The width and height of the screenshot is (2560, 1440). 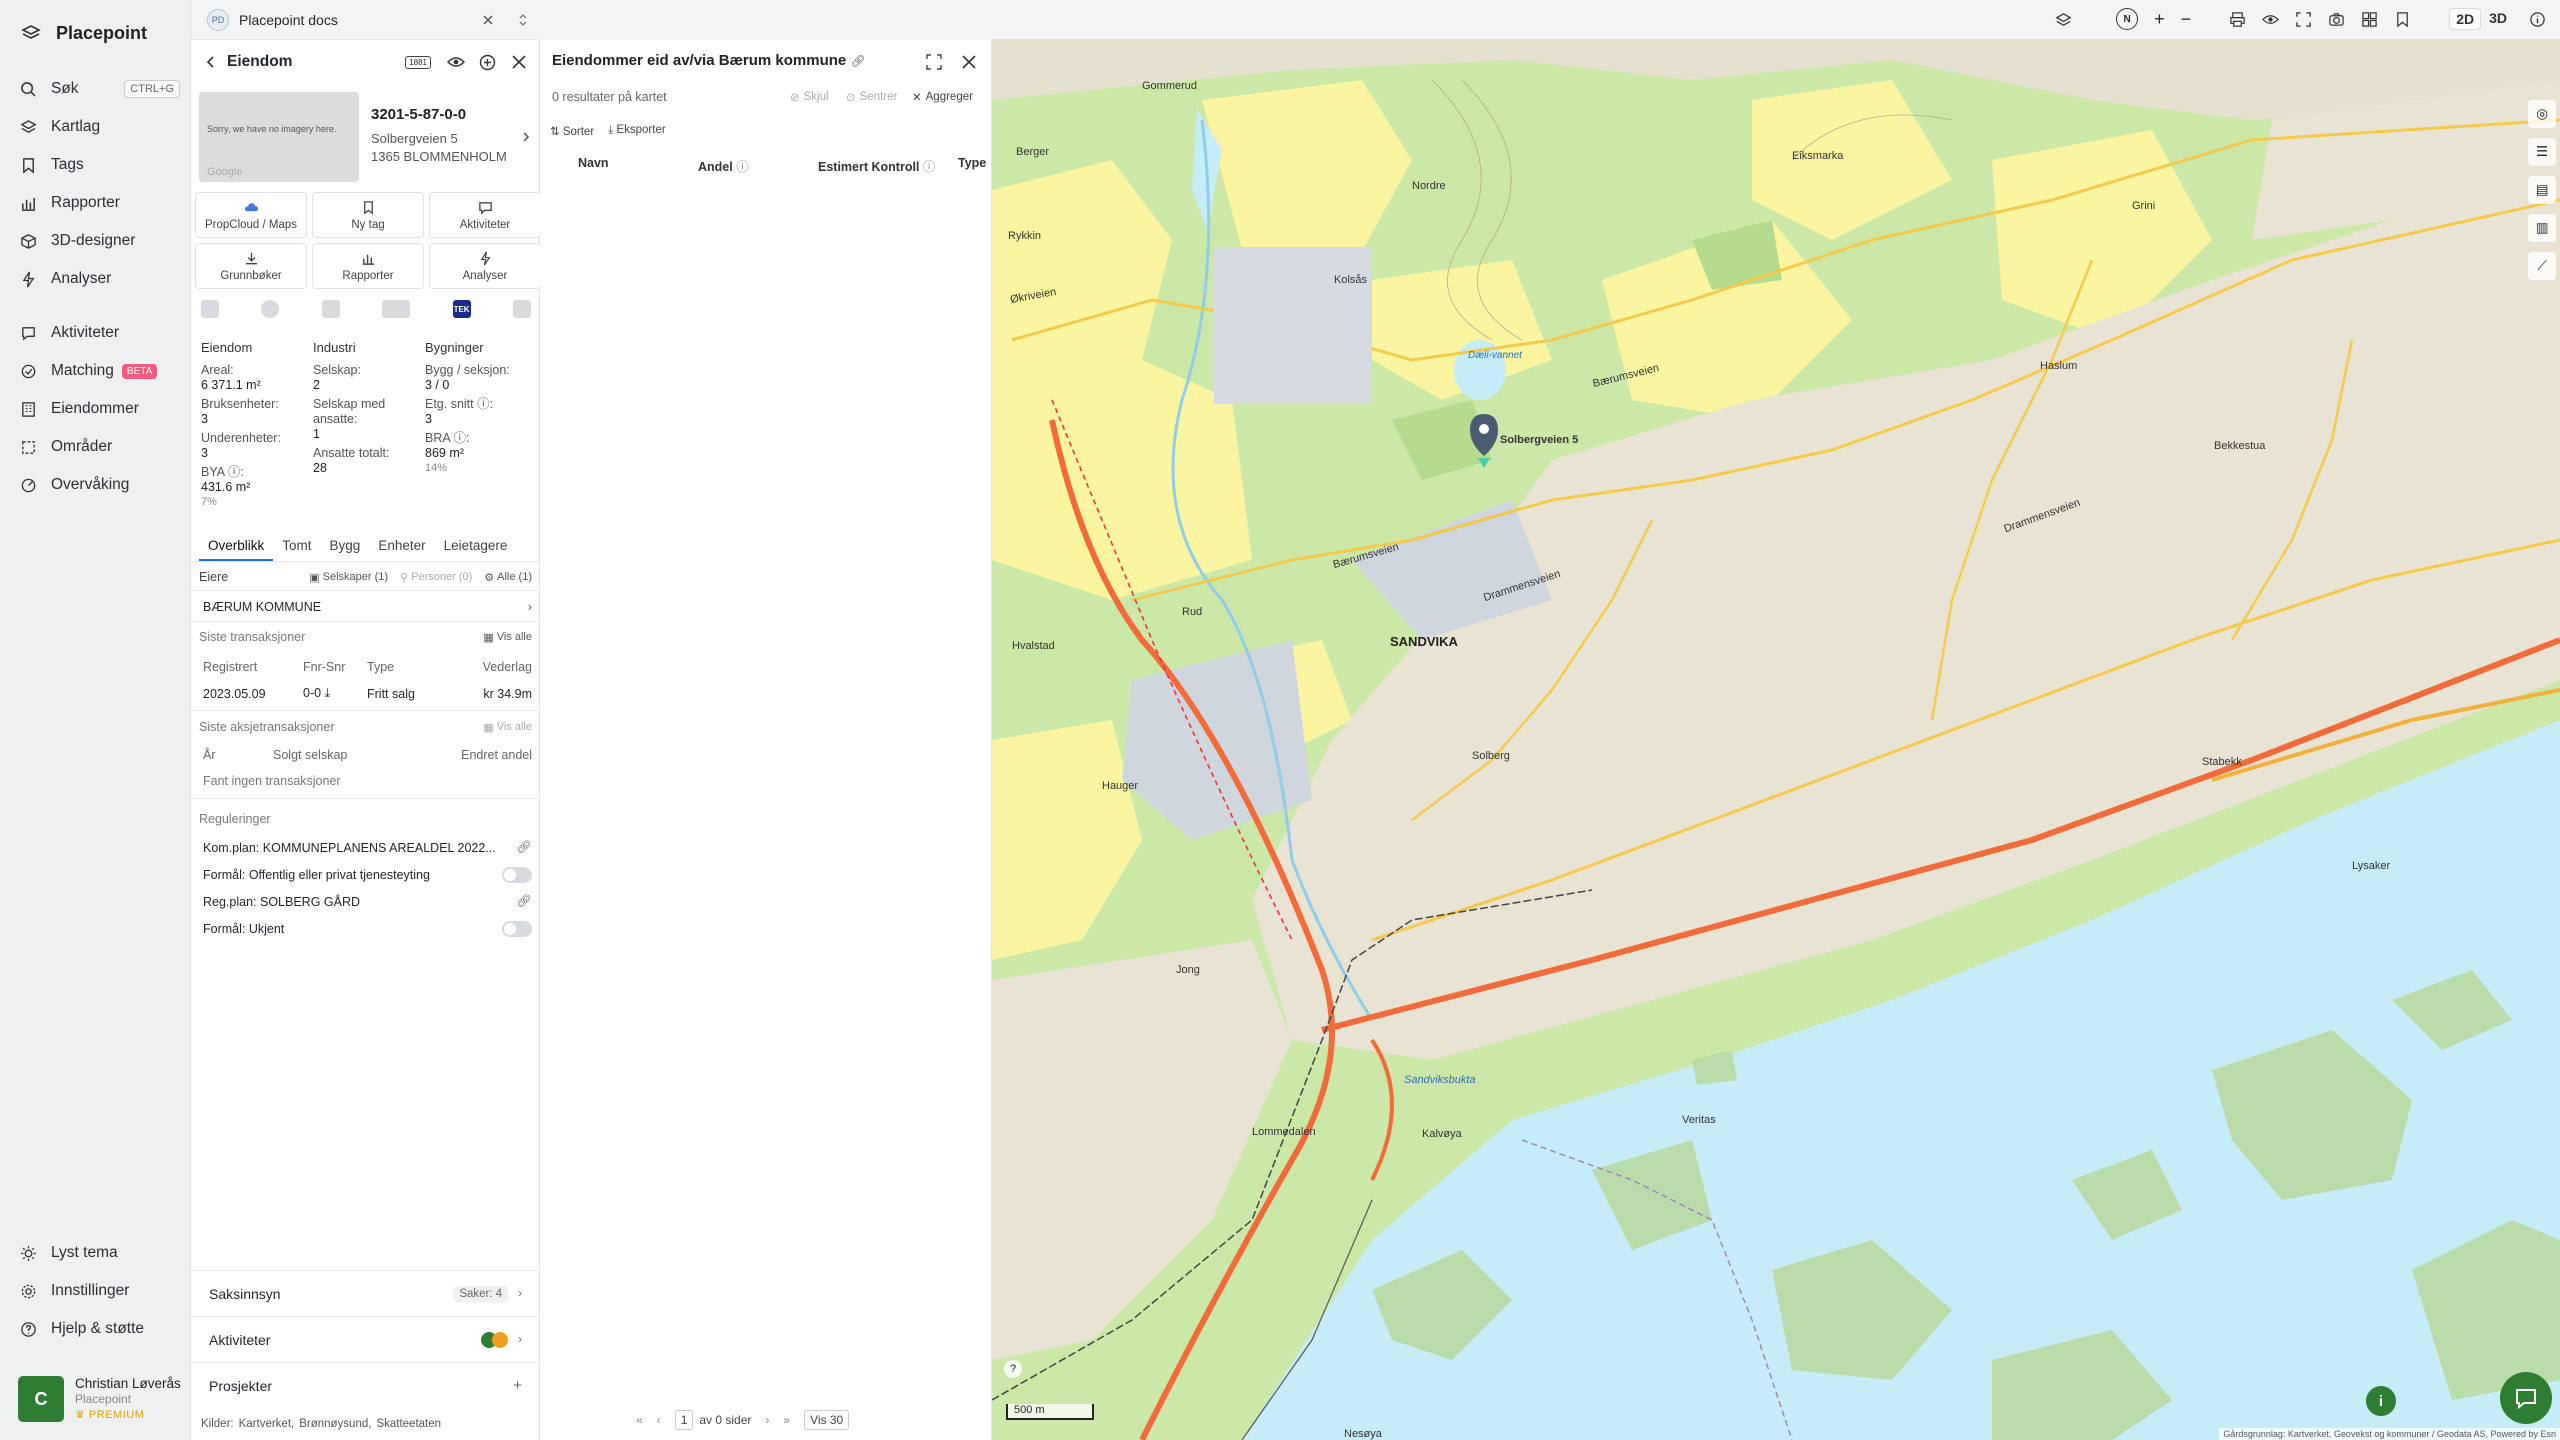 I want to click on activities-button: Aktiviteter, so click(x=485, y=215).